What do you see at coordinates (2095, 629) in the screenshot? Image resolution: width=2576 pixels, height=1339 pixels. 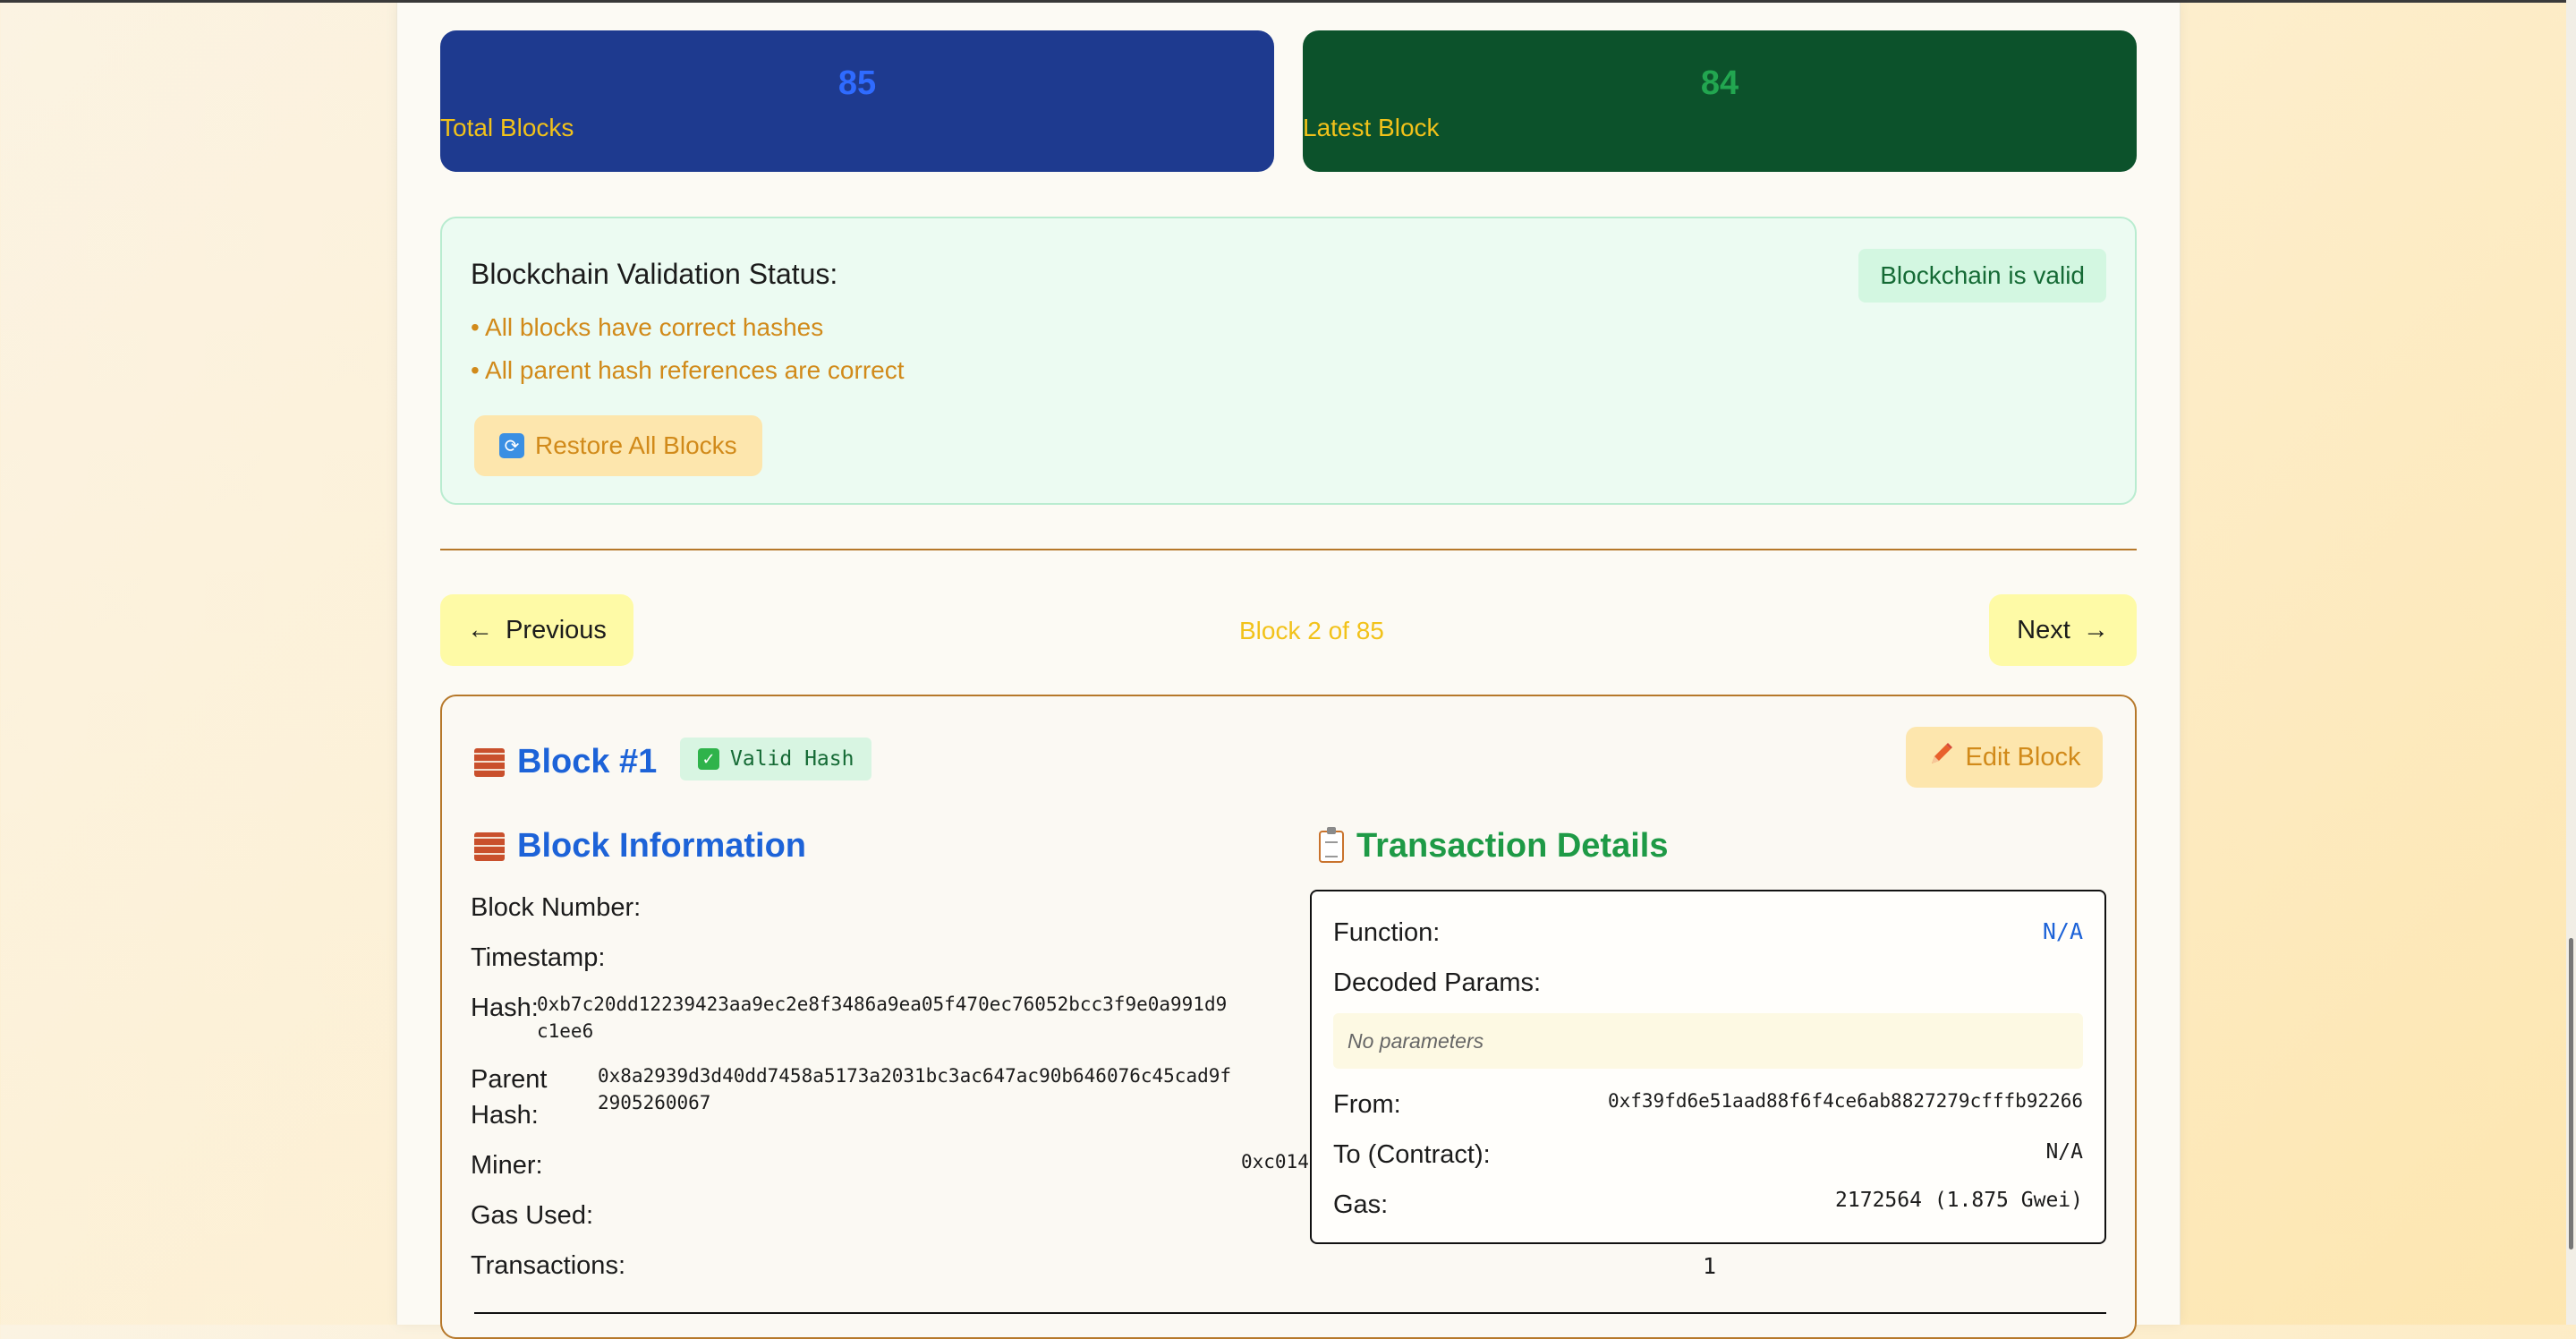 I see `arrow-right-icon: →` at bounding box center [2095, 629].